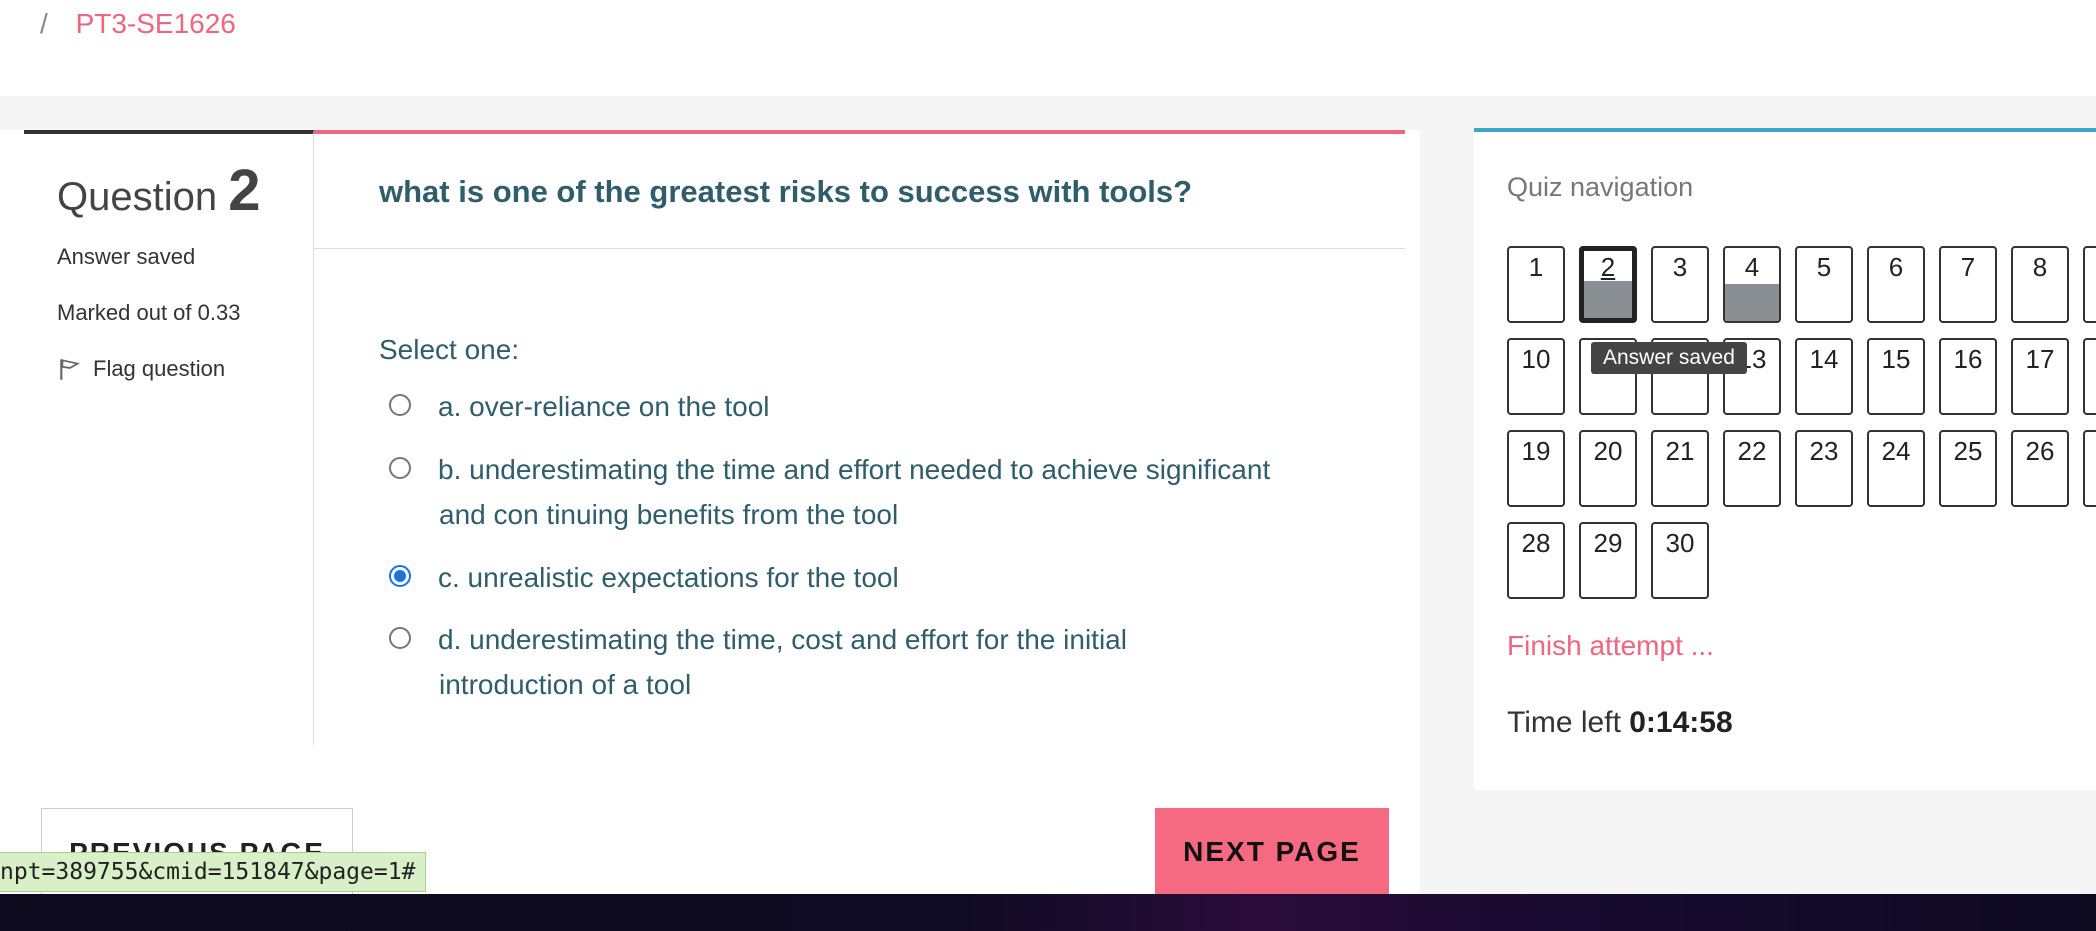  Describe the element at coordinates (1680, 543) in the screenshot. I see `quiz-nav-button-label: 30` at that location.